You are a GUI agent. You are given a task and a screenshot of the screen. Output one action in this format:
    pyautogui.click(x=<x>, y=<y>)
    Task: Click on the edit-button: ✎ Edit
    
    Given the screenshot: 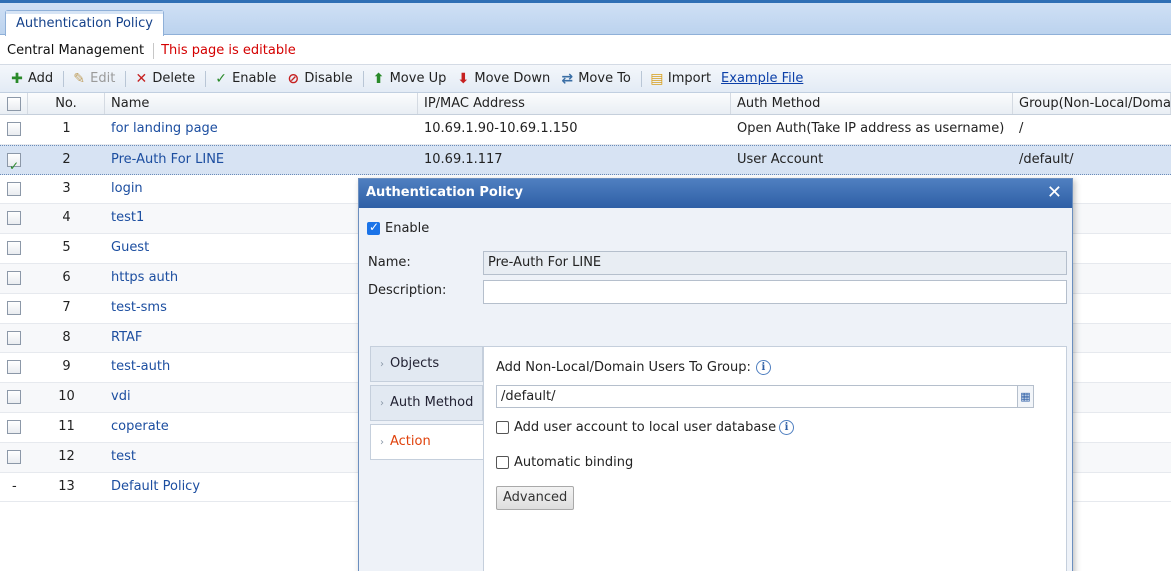 What is the action you would take?
    pyautogui.click(x=93, y=79)
    